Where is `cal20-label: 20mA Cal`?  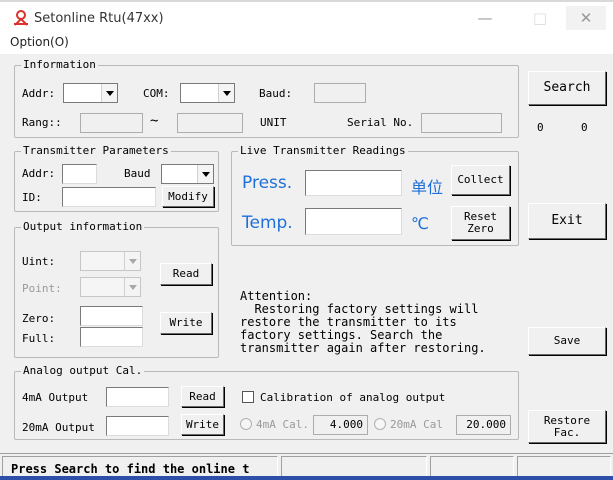
cal20-label: 20mA Cal is located at coordinates (416, 424).